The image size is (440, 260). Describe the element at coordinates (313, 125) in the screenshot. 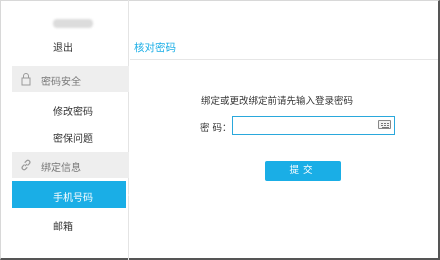

I see `password-field` at that location.